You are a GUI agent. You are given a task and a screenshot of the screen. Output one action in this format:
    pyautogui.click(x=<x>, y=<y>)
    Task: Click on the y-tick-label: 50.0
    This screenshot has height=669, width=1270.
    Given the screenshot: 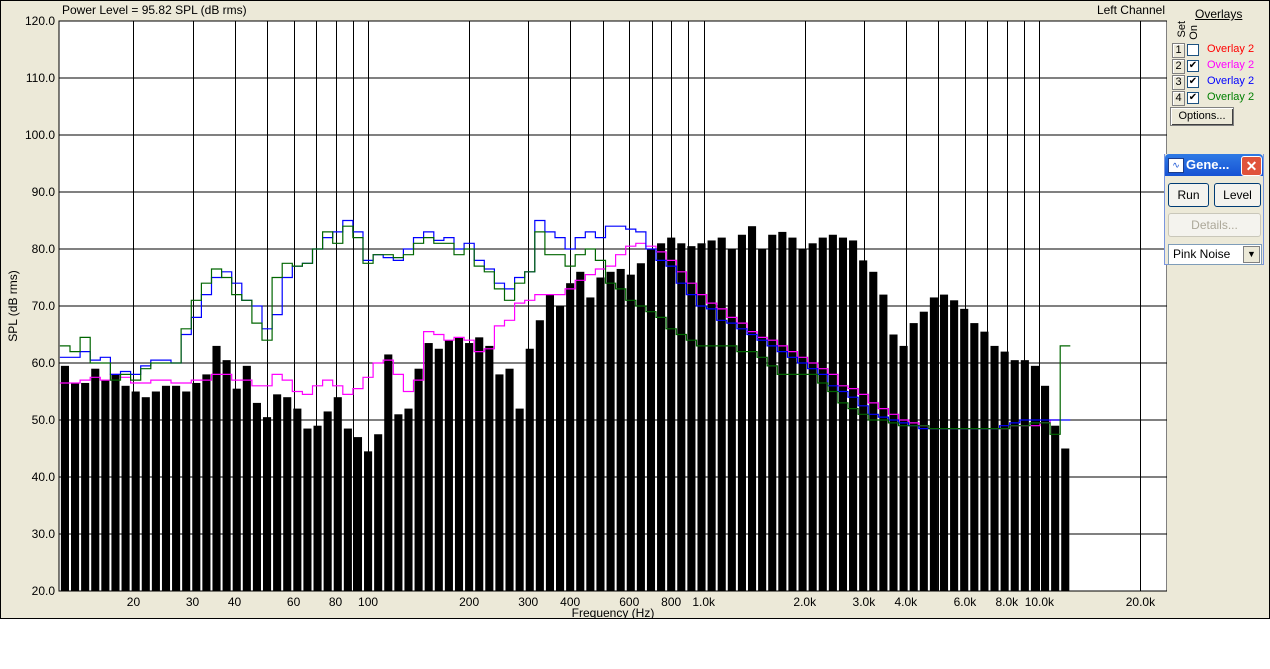 What is the action you would take?
    pyautogui.click(x=44, y=420)
    